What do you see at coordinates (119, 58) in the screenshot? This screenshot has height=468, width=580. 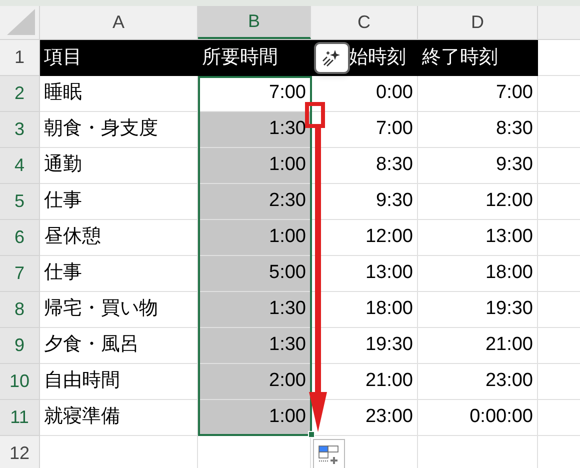 I see `header-cell: 項目` at bounding box center [119, 58].